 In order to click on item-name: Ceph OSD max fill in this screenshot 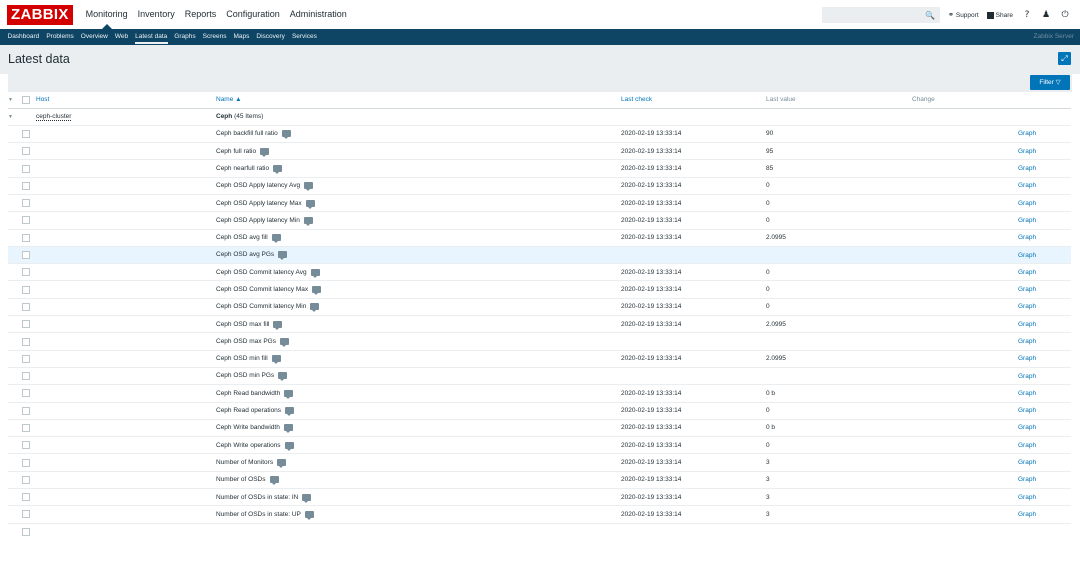, I will do `click(242, 324)`.